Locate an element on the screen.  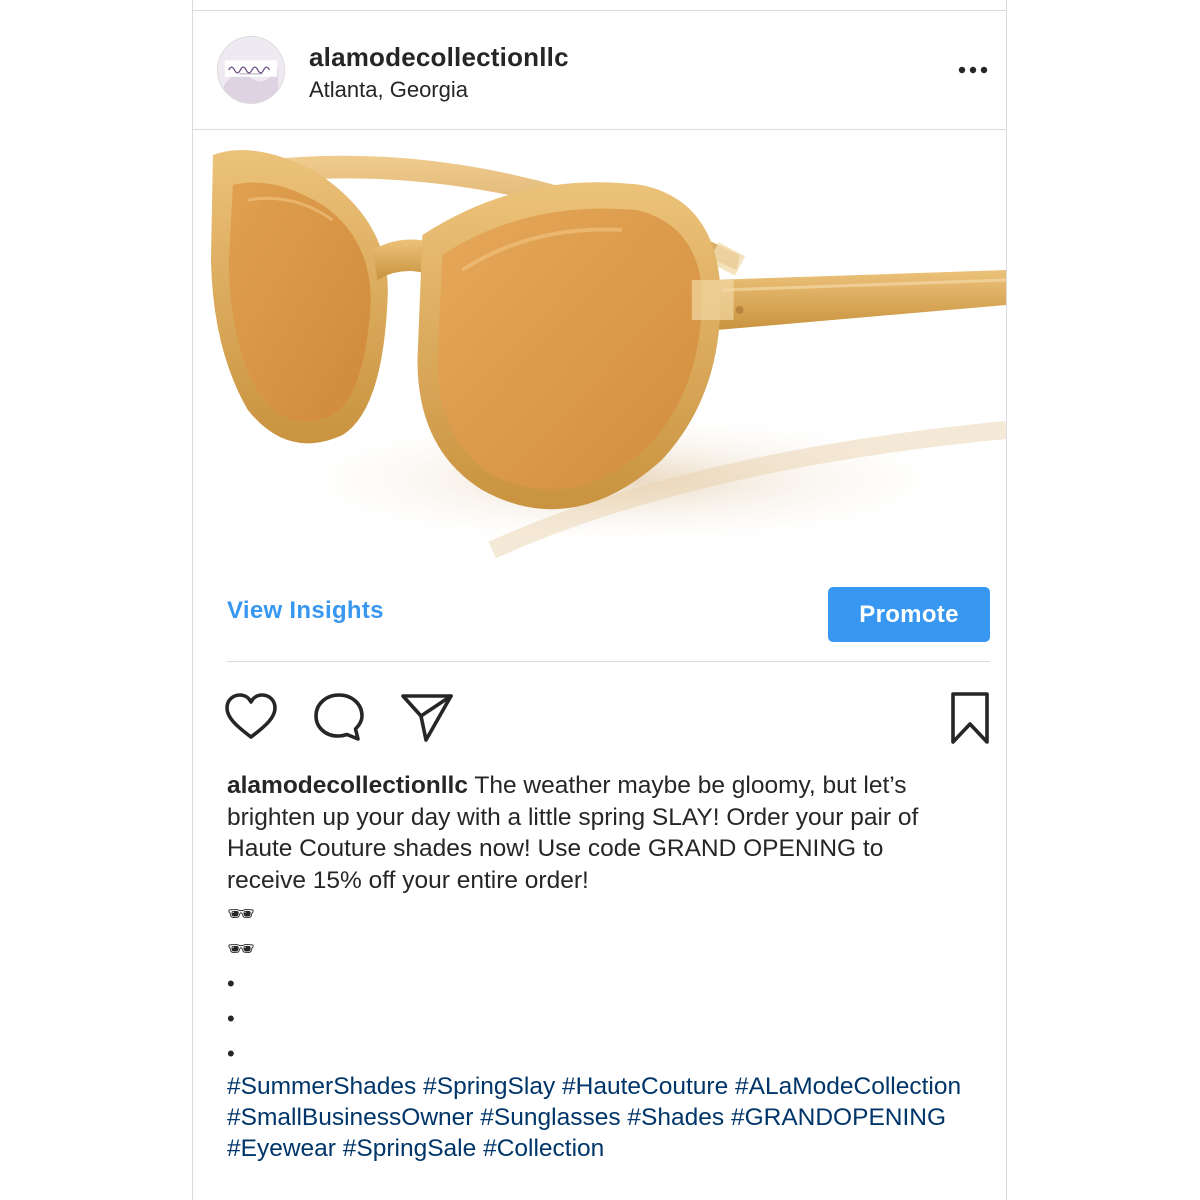
brand-logo-icon is located at coordinates (251, 70).